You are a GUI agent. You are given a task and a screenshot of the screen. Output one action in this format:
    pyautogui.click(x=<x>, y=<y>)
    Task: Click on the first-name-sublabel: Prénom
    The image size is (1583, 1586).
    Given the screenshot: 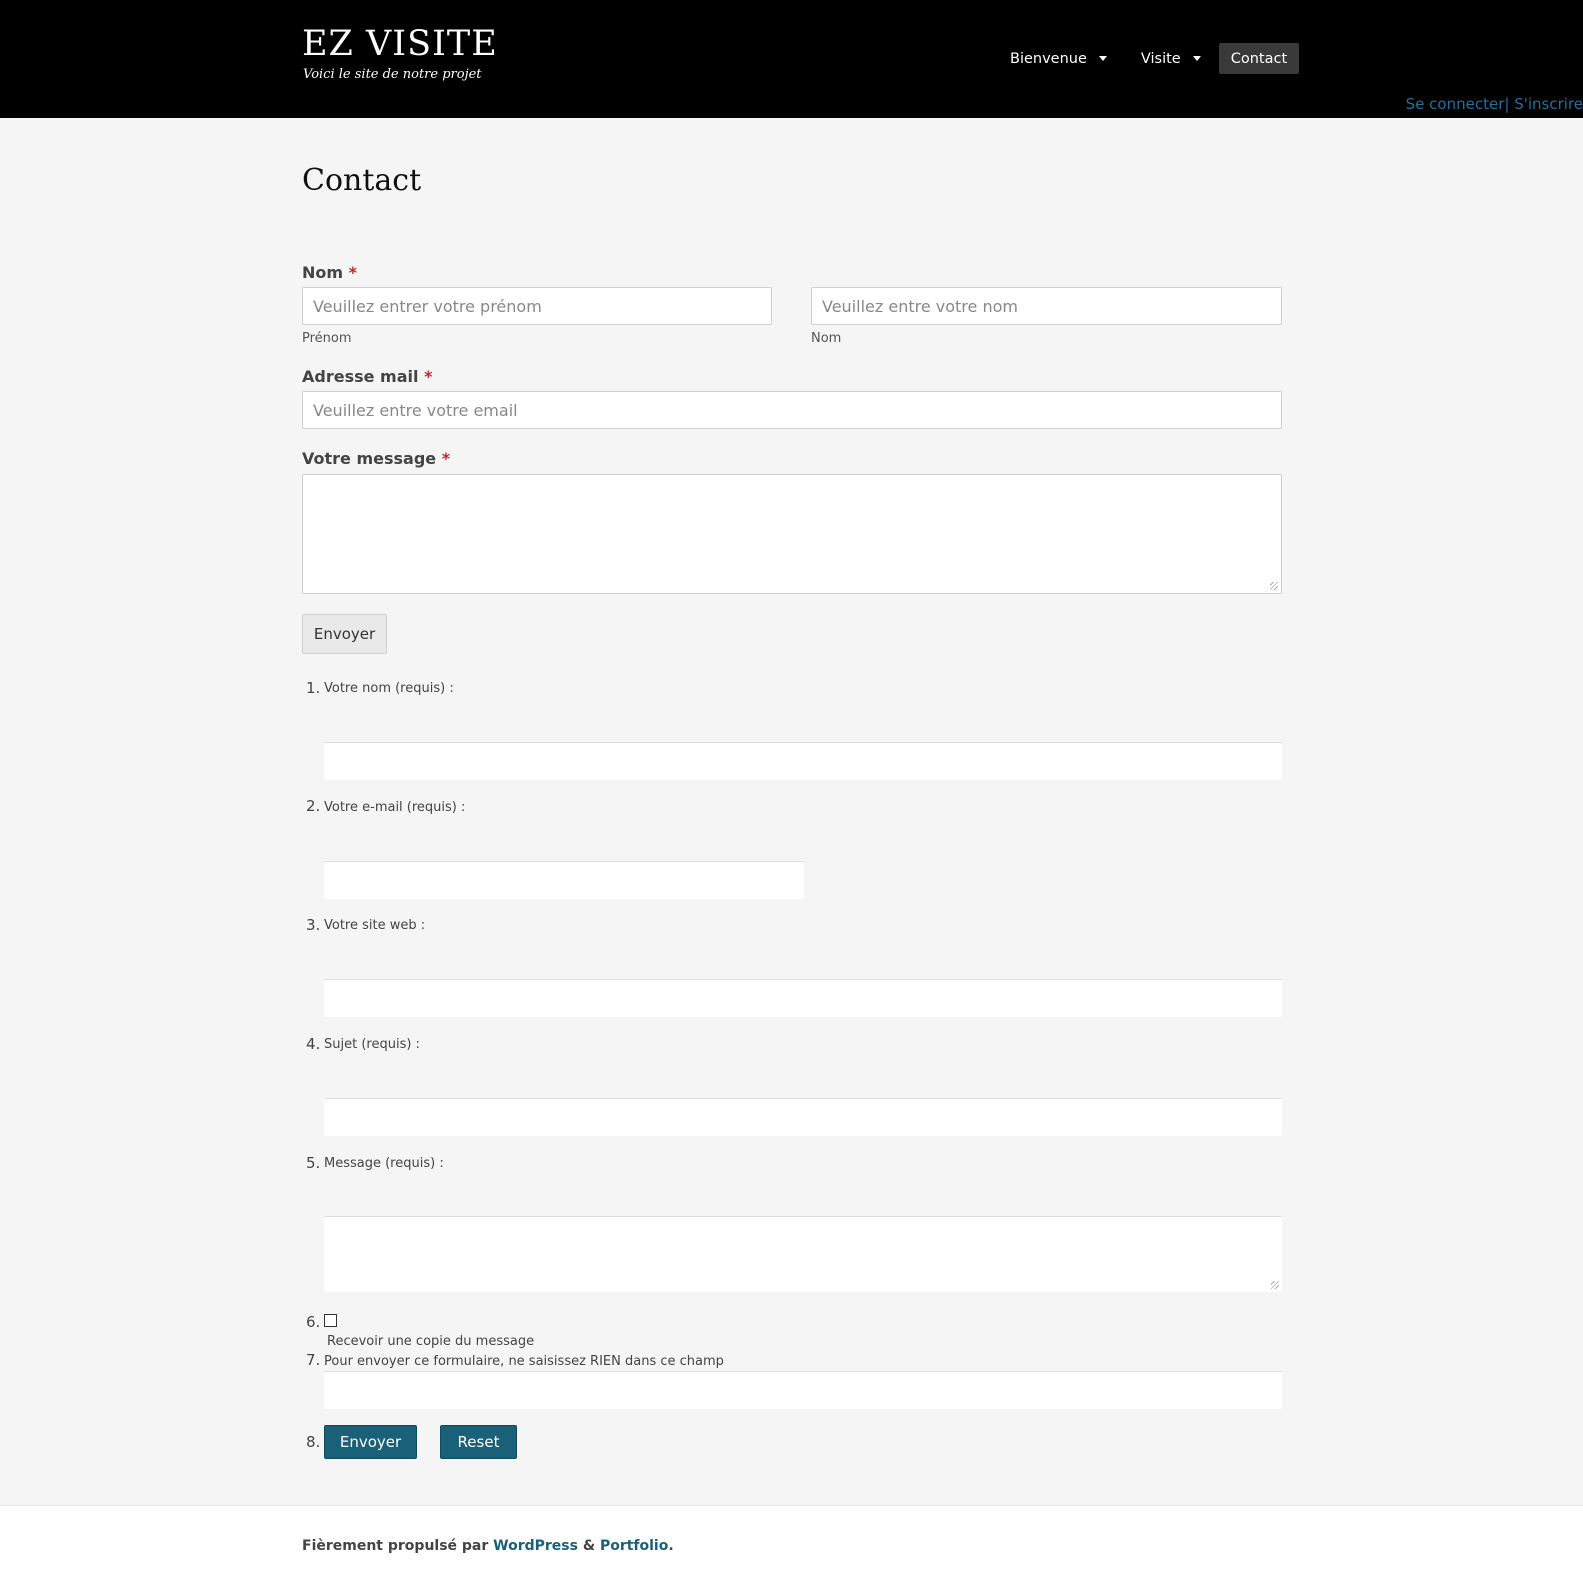 What is the action you would take?
    pyautogui.click(x=327, y=338)
    